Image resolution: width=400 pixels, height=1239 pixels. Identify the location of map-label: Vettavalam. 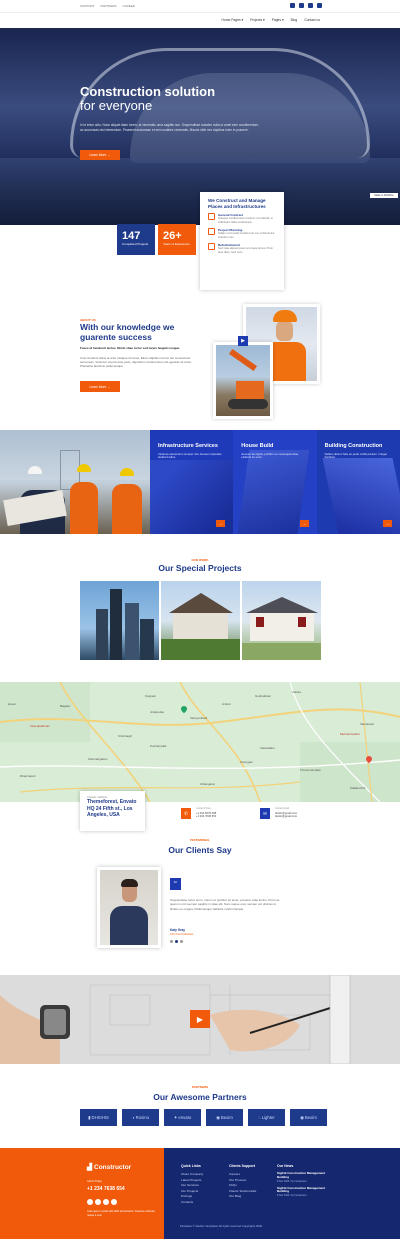
(267, 748).